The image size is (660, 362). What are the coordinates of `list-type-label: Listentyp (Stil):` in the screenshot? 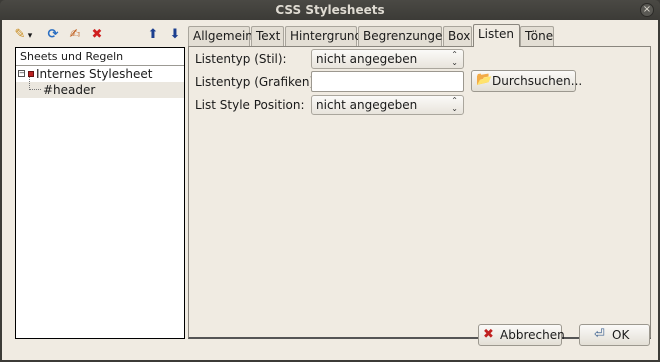 It's located at (241, 59).